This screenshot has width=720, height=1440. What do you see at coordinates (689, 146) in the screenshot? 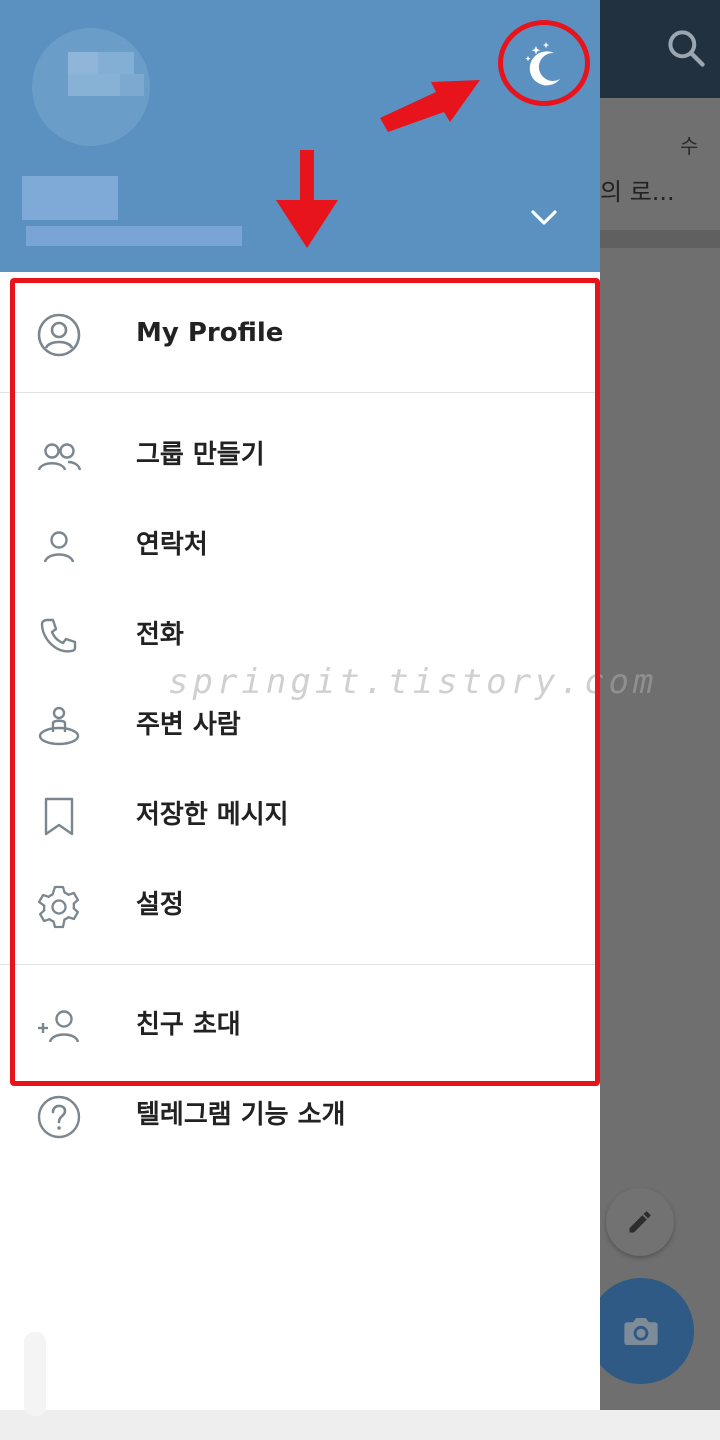
I see `chat-time: 수` at bounding box center [689, 146].